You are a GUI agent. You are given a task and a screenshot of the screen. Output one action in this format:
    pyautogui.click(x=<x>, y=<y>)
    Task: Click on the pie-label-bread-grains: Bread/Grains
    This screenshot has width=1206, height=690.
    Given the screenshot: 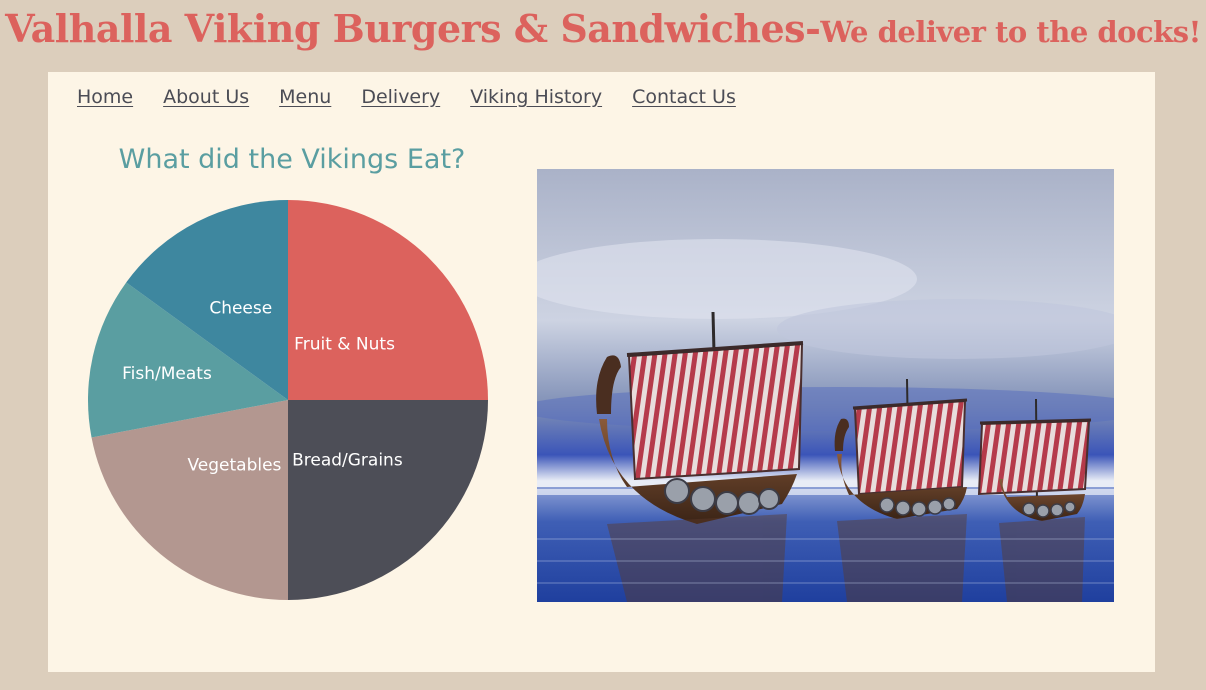 What is the action you would take?
    pyautogui.click(x=347, y=460)
    